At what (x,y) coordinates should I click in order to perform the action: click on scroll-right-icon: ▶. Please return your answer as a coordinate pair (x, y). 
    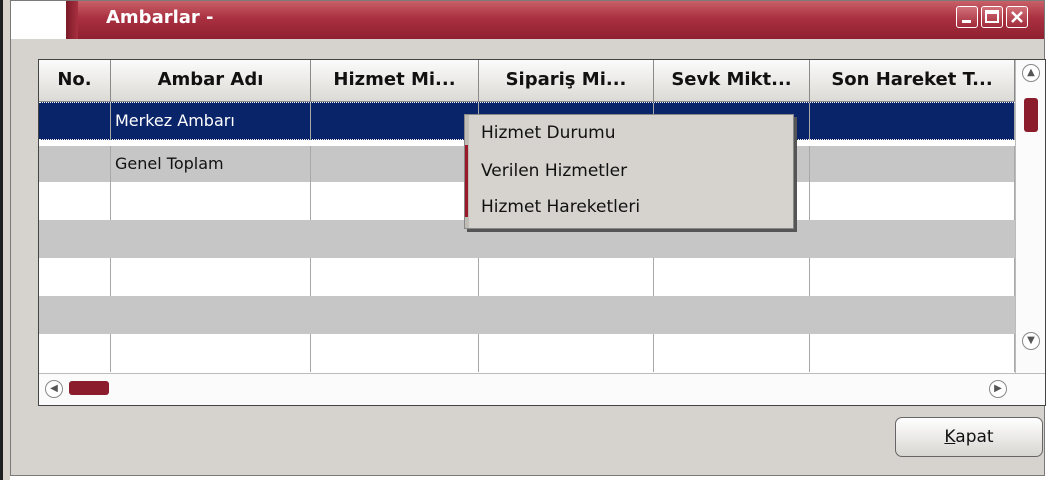
    Looking at the image, I should click on (998, 389).